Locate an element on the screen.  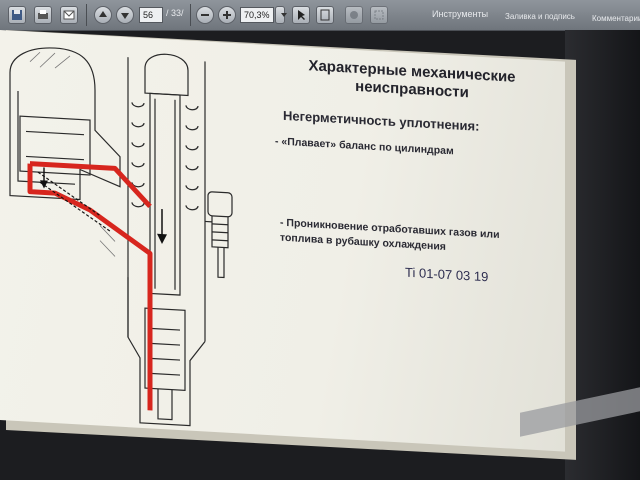
hand-tool-icon is located at coordinates (354, 15).